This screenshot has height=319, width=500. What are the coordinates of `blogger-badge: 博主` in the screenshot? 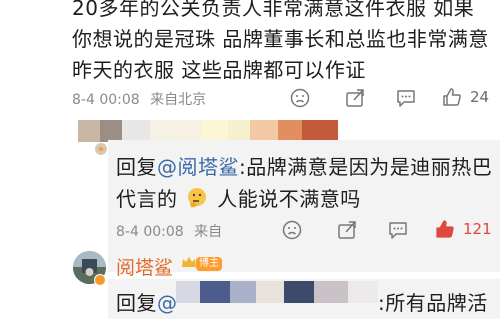 It's located at (209, 264).